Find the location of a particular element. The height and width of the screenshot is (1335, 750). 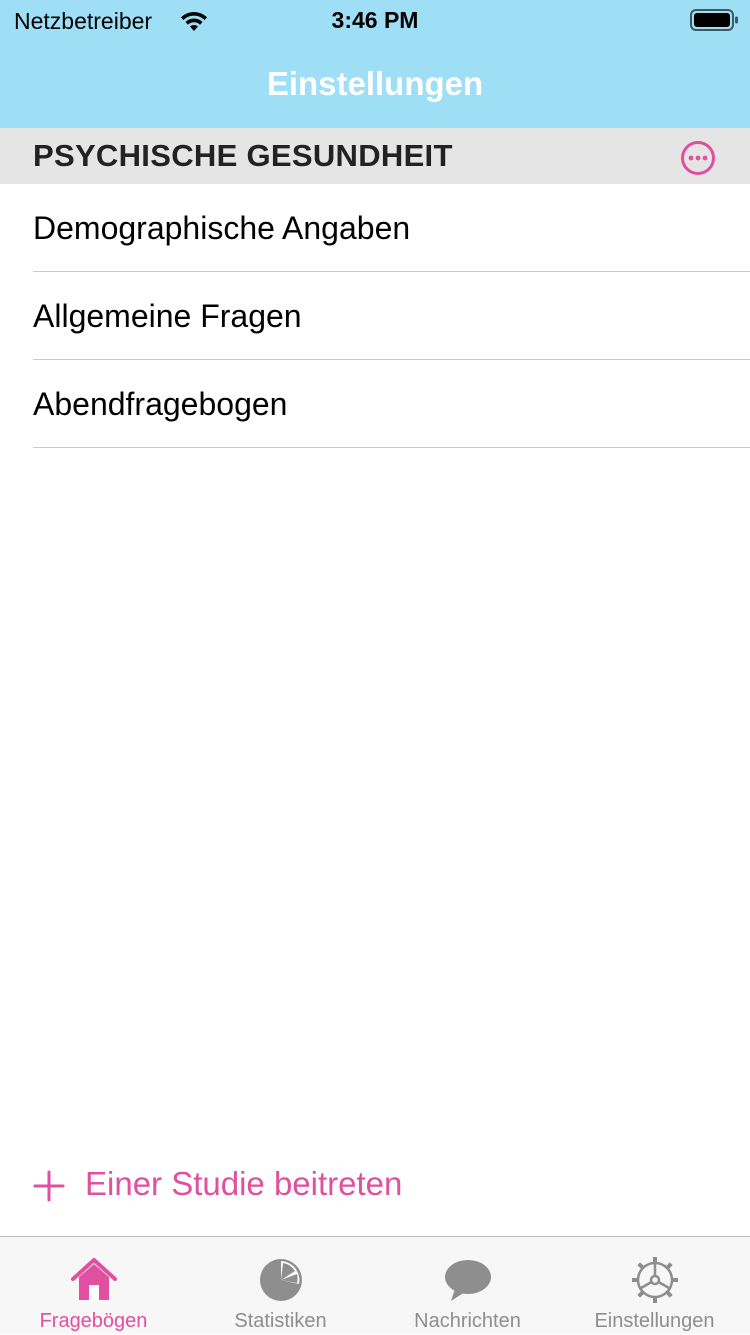

list-item: Allgemeine Fragen is located at coordinates (391, 316).